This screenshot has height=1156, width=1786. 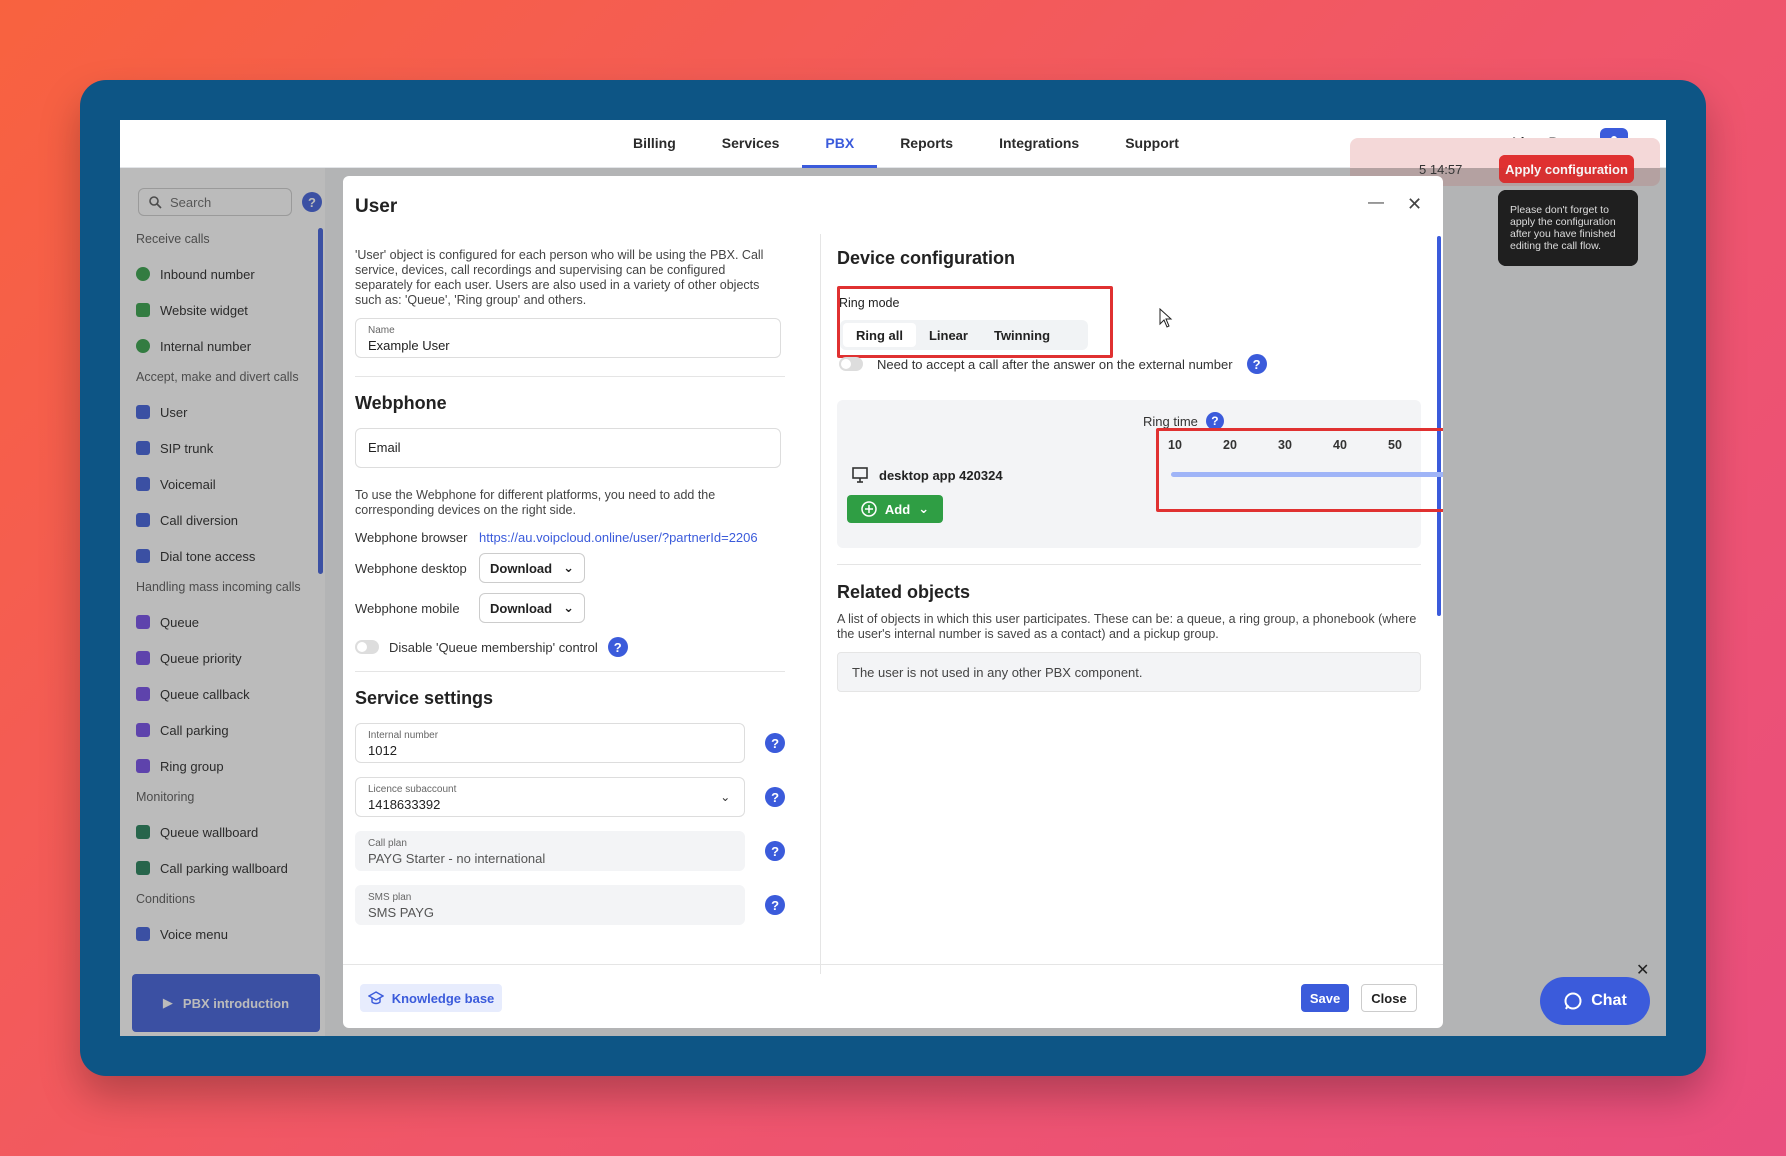 I want to click on ring-time-tick: 50, so click(x=1395, y=445).